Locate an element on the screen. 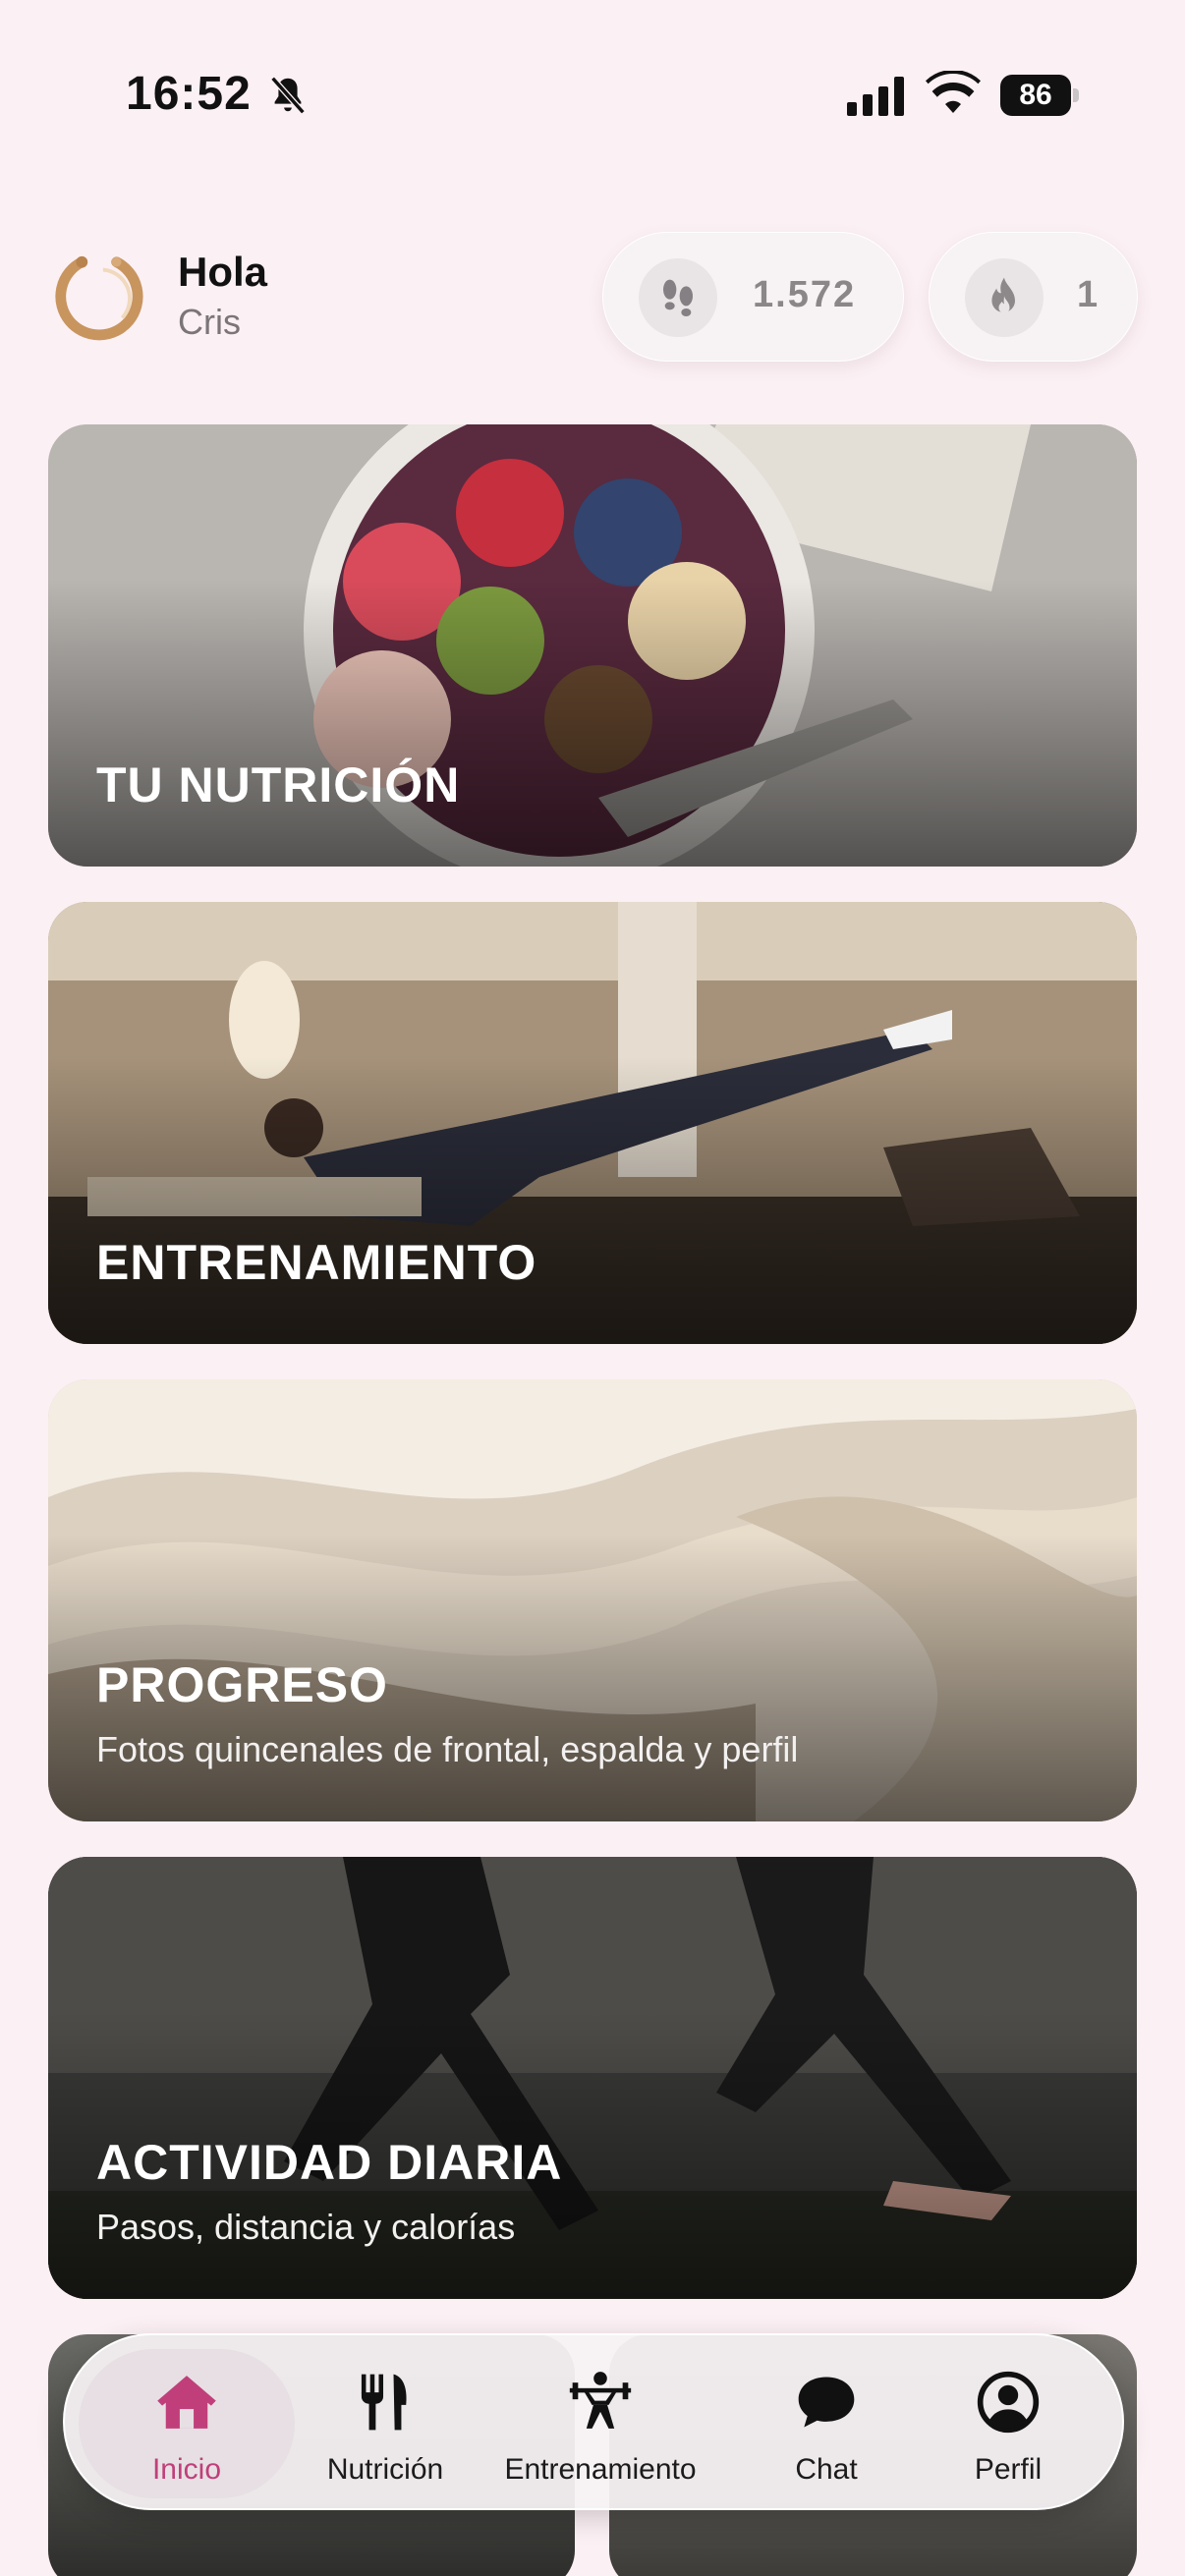 The height and width of the screenshot is (2576, 1185). home-icon is located at coordinates (186, 2402).